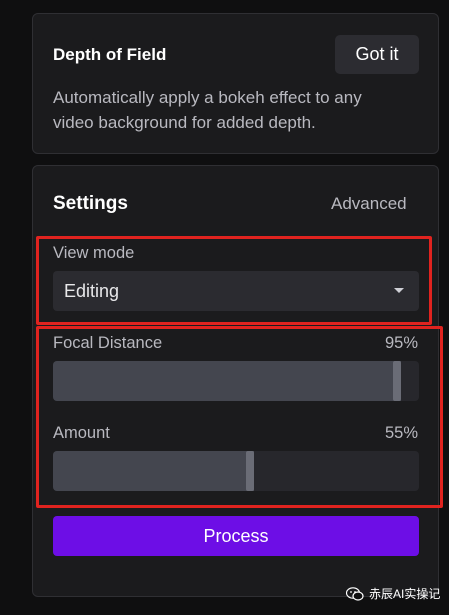 The width and height of the screenshot is (449, 615). Describe the element at coordinates (153, 471) in the screenshot. I see `amount-fill` at that location.